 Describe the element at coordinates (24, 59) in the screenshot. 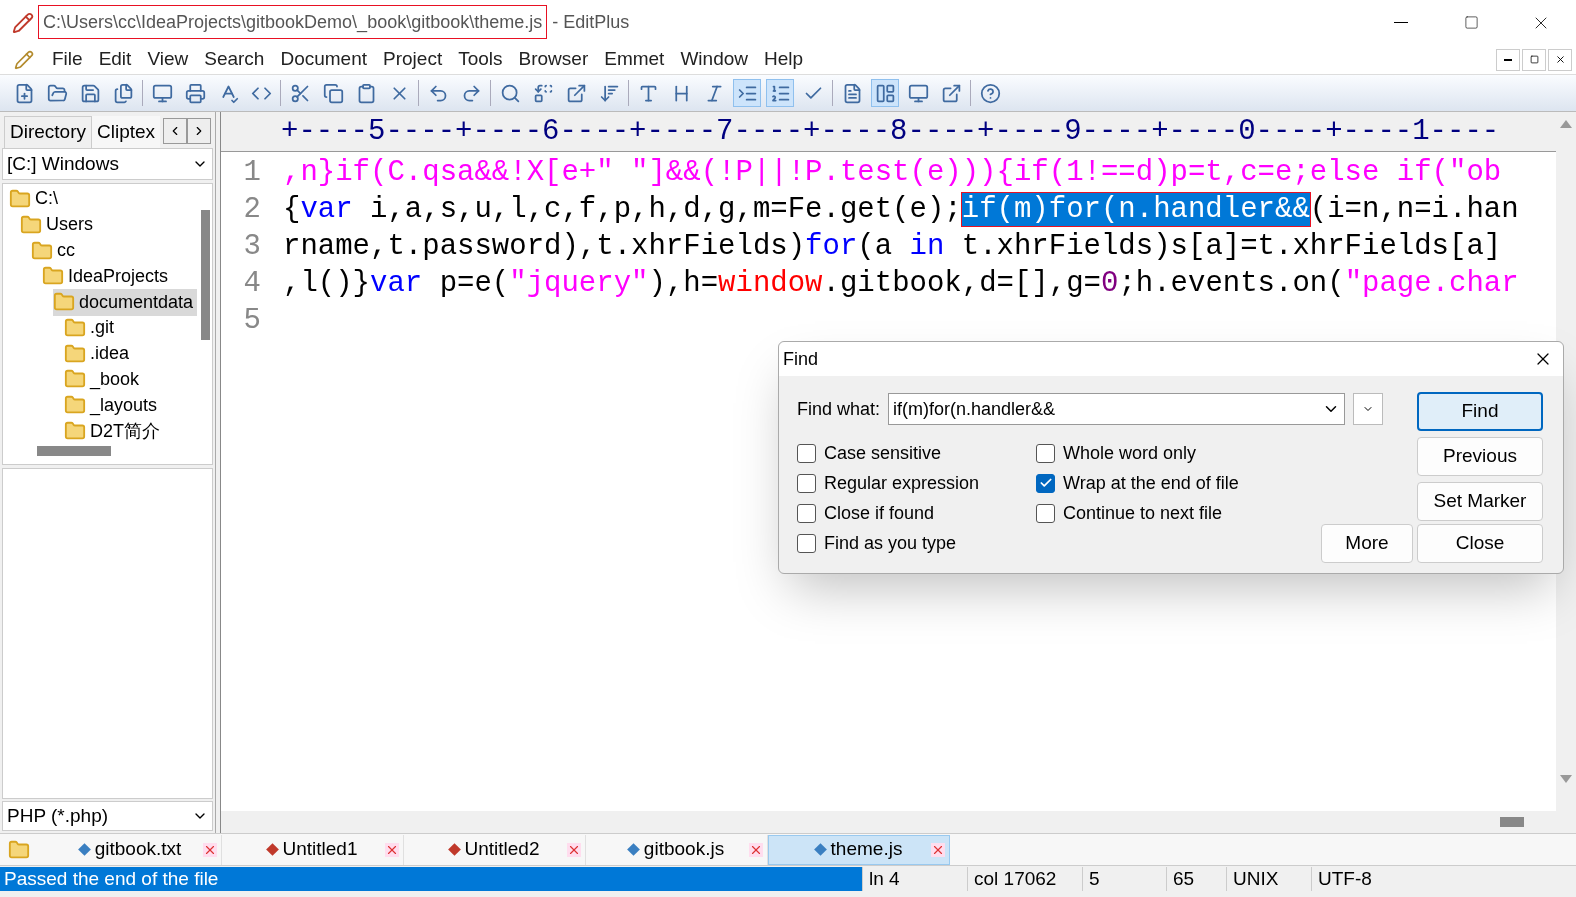

I see `pencil-icon` at that location.